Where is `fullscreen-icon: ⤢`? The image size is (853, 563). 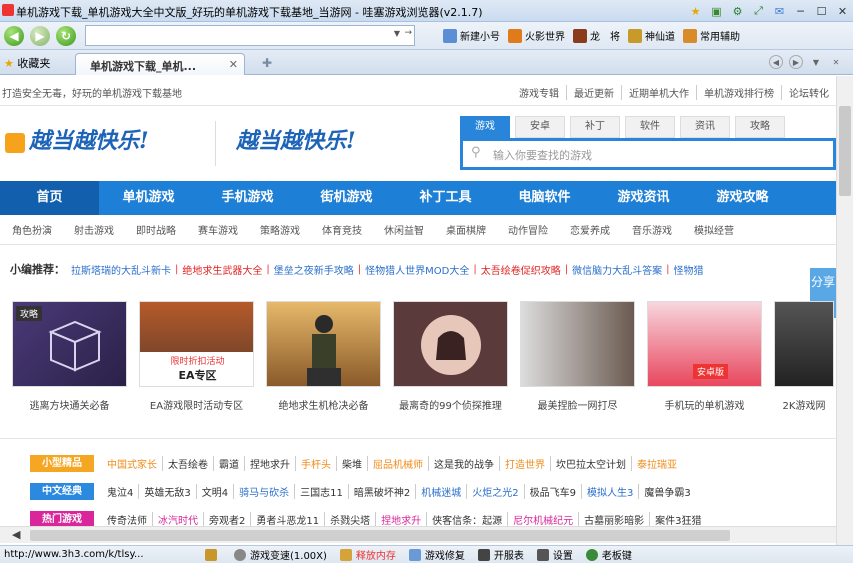 fullscreen-icon: ⤢ is located at coordinates (758, 11).